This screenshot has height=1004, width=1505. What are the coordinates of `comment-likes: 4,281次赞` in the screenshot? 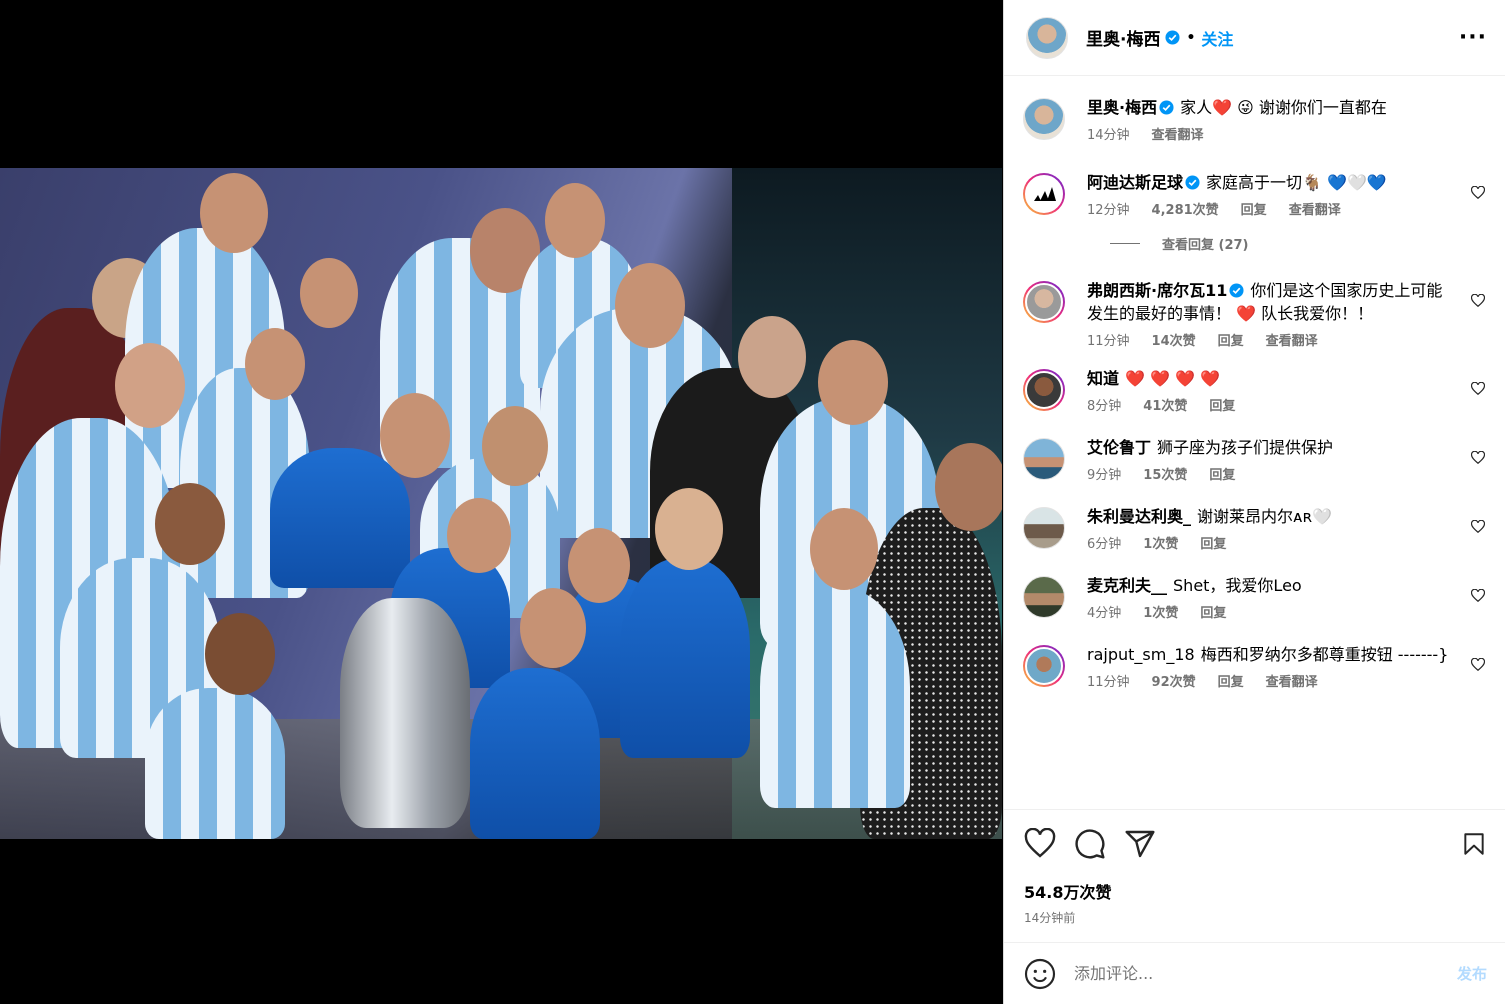 It's located at (1185, 208).